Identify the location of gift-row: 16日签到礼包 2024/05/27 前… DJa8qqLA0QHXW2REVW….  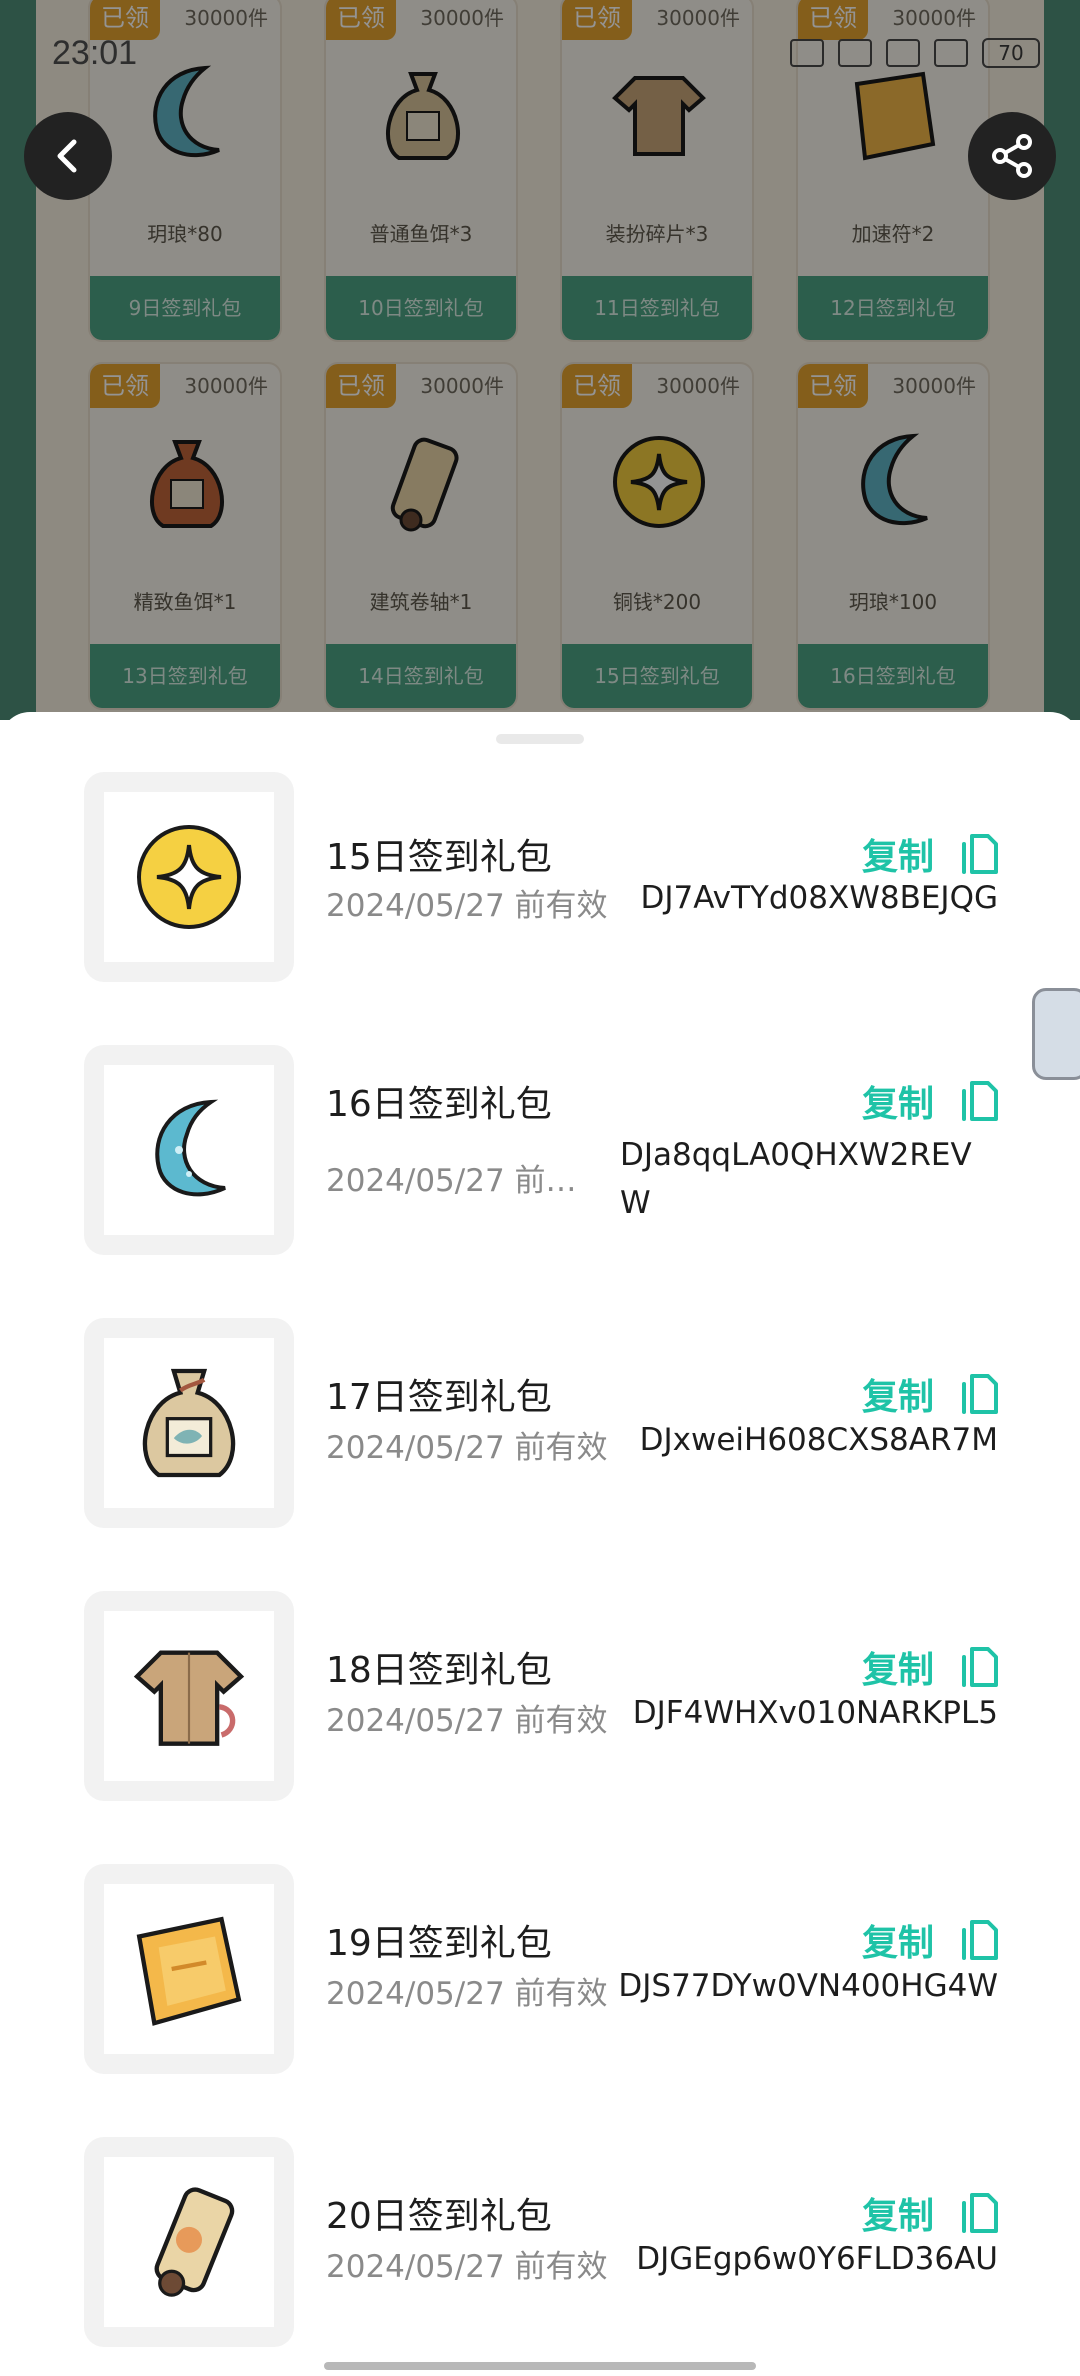
(540, 1150).